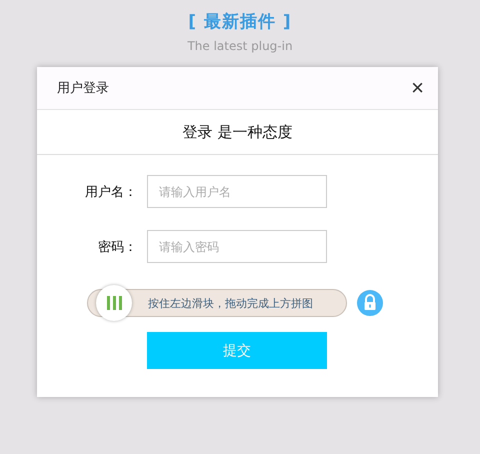  What do you see at coordinates (237, 132) in the screenshot?
I see `login-heading: 登录 是一种态度` at bounding box center [237, 132].